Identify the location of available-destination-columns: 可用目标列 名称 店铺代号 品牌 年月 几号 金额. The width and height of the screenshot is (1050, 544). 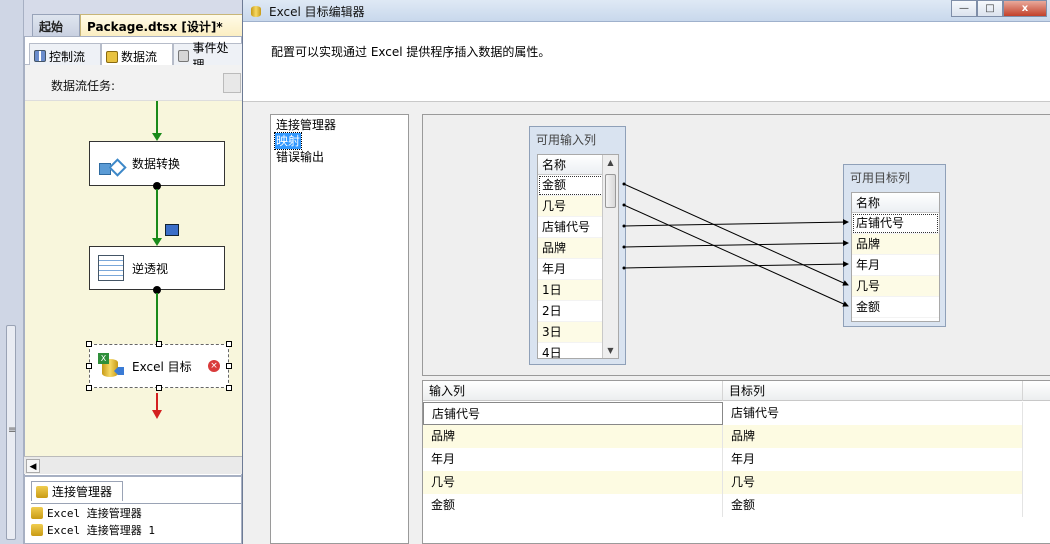
(894, 245).